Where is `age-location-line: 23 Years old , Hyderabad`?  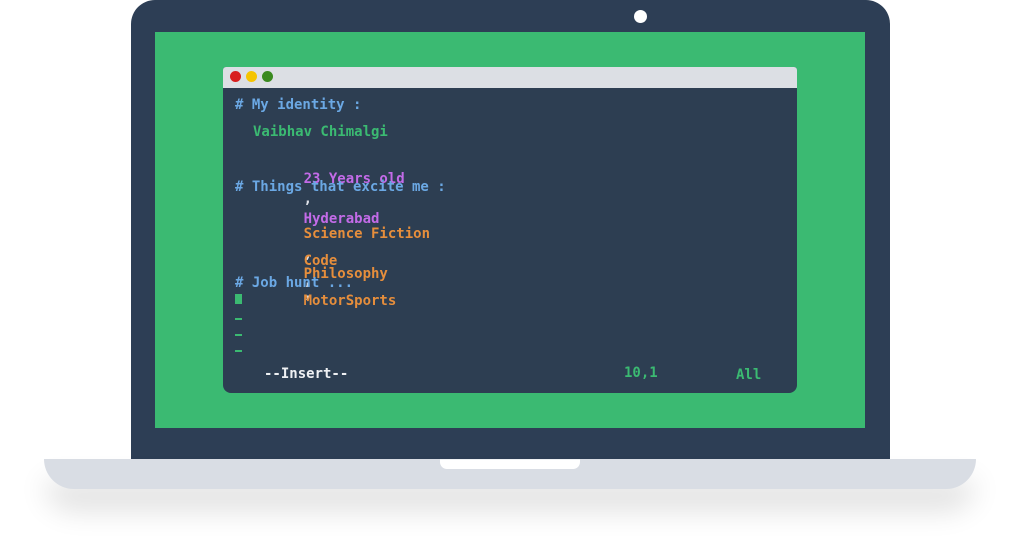
age-location-line: 23 Years old , Hyderabad is located at coordinates (329, 188).